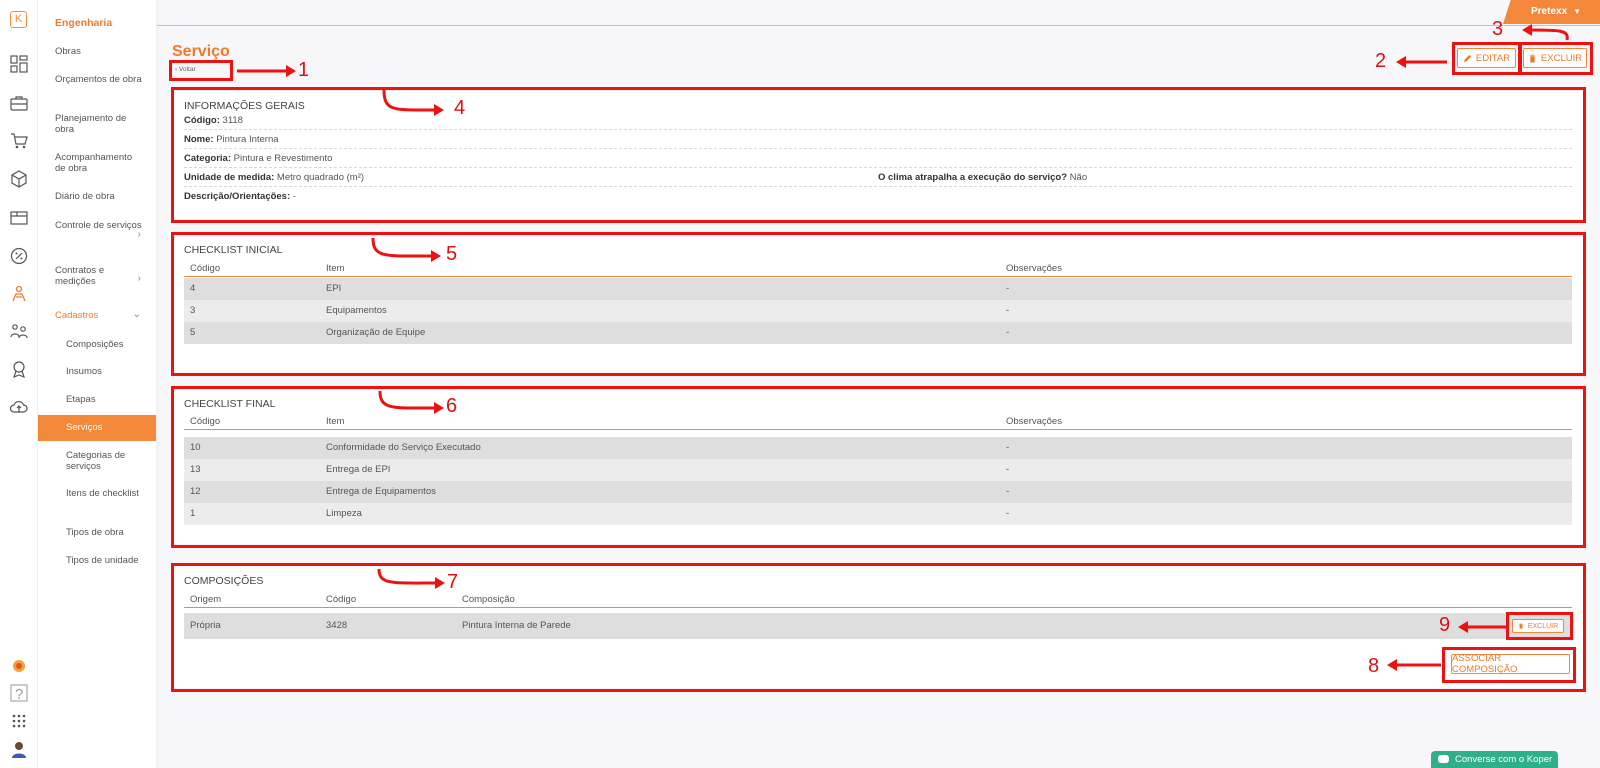  I want to click on nav-subitem-tipos-unidade: Tipos de unidade, so click(110, 560).